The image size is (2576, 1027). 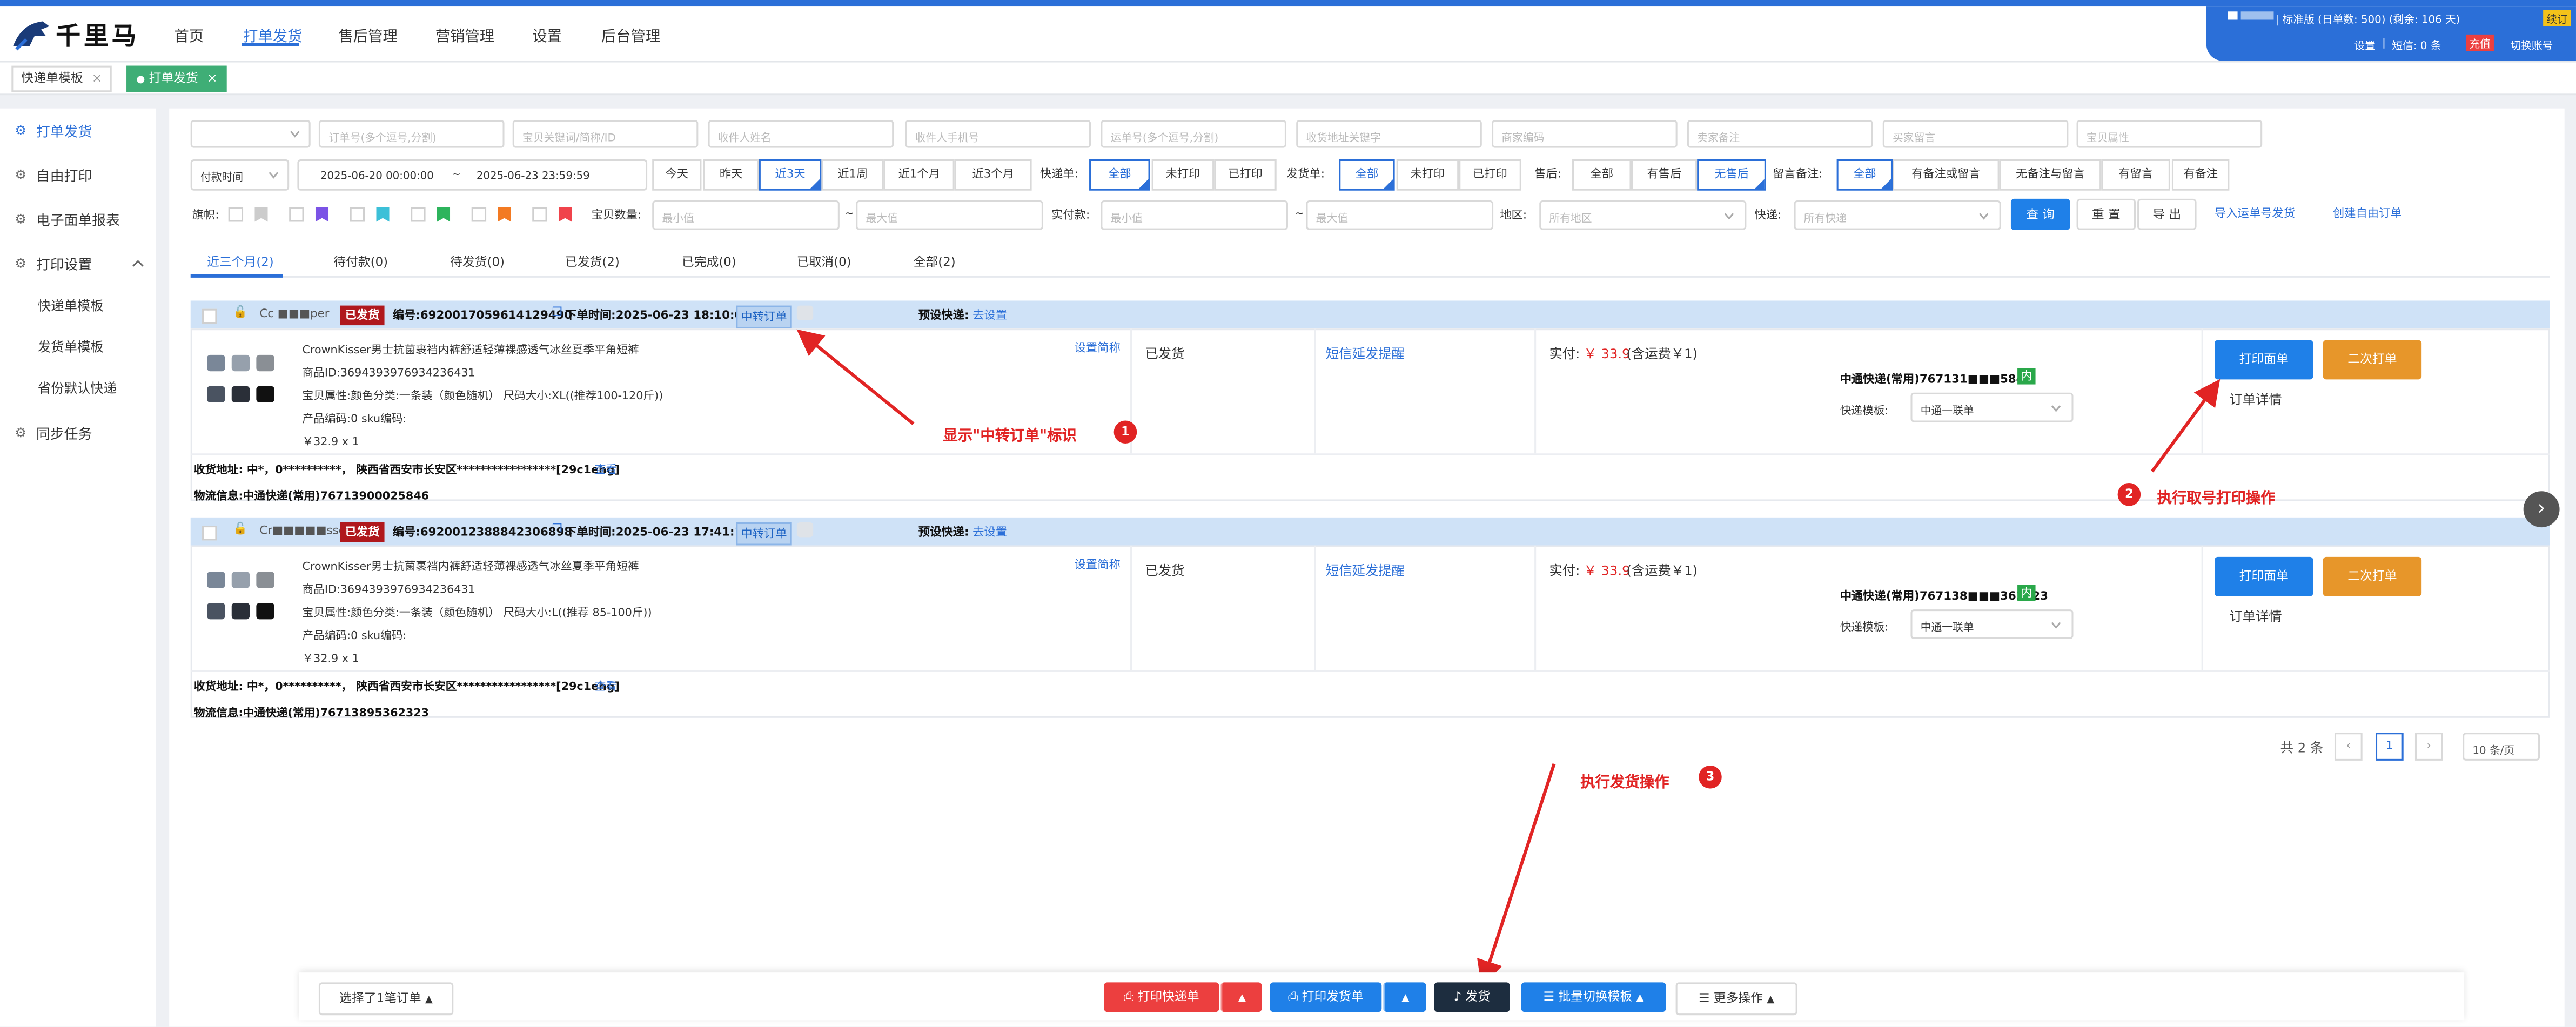 I want to click on more-actions-label: 更多操作, so click(x=1738, y=997).